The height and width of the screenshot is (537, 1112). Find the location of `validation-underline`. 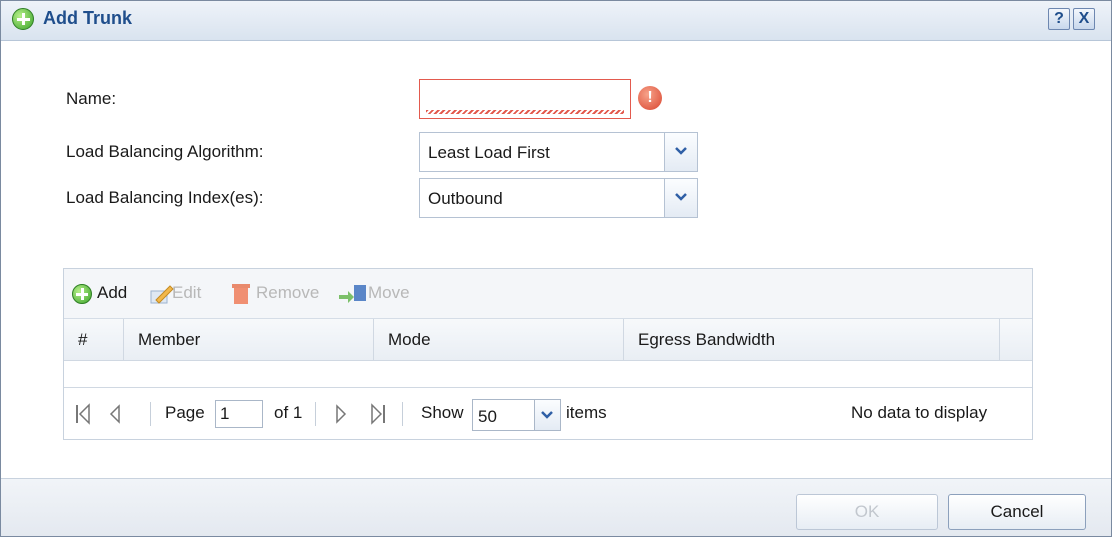

validation-underline is located at coordinates (525, 112).